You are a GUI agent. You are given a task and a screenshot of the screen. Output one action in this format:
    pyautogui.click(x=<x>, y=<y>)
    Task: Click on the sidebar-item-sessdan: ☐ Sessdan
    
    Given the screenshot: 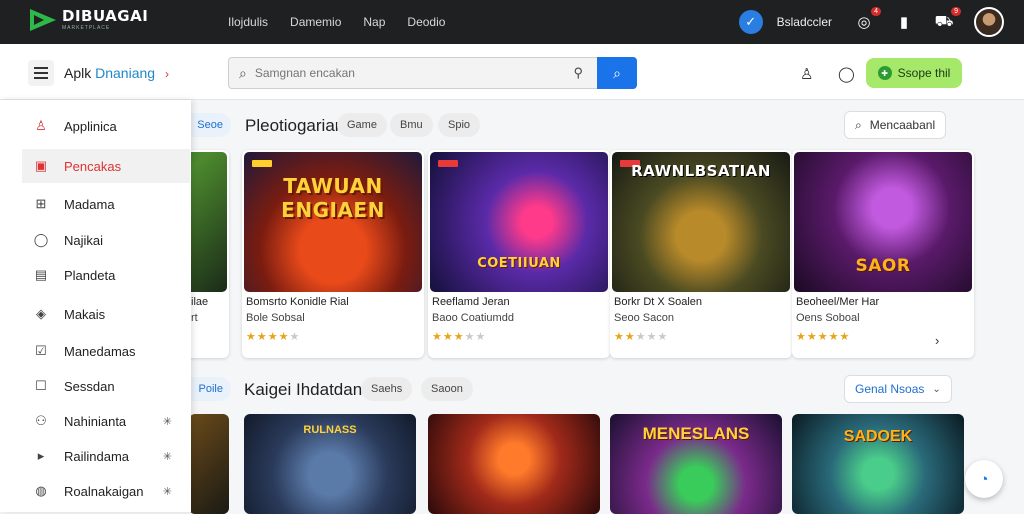 What is the action you would take?
    pyautogui.click(x=106, y=386)
    